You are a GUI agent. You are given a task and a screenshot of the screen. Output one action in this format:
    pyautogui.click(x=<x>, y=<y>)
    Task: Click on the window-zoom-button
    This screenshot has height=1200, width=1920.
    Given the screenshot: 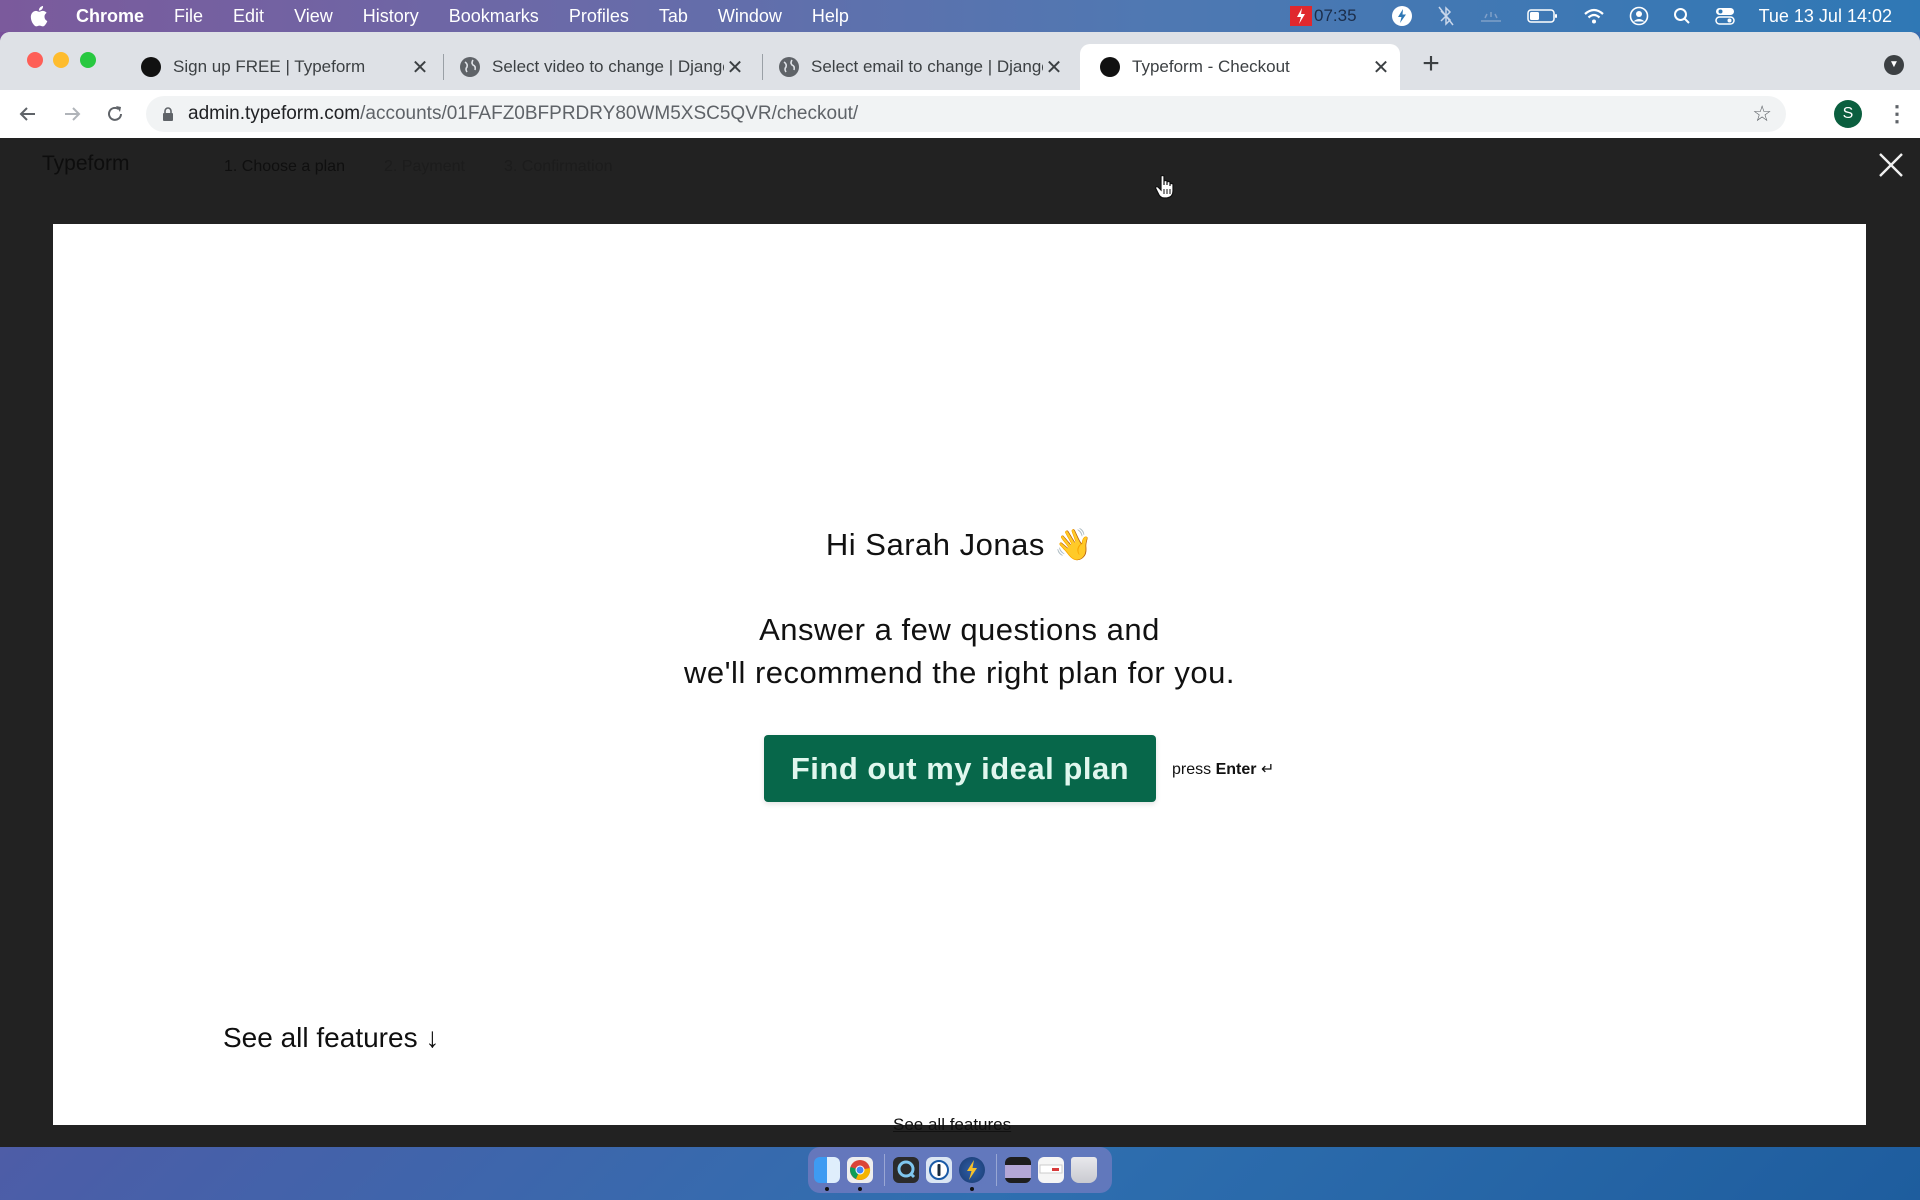 What is the action you would take?
    pyautogui.click(x=88, y=60)
    